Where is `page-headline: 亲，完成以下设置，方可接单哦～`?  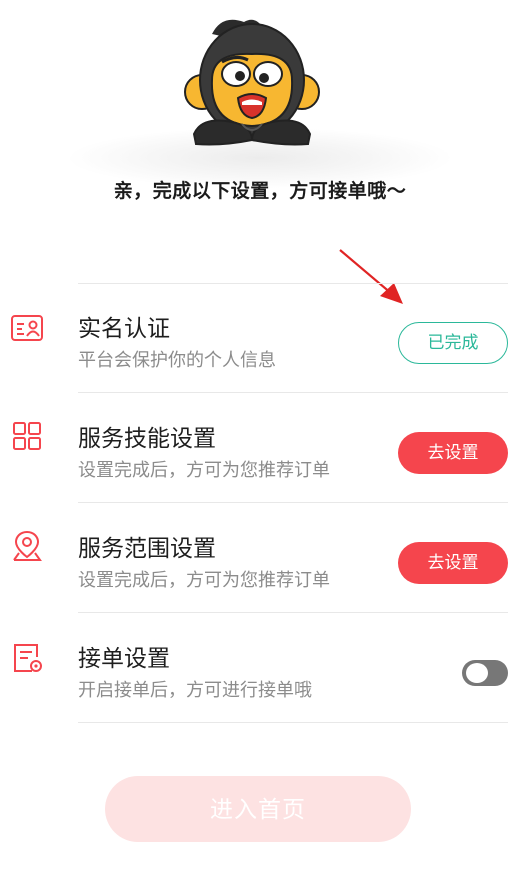
page-headline: 亲，完成以下设置，方可接单哦～ is located at coordinates (260, 191).